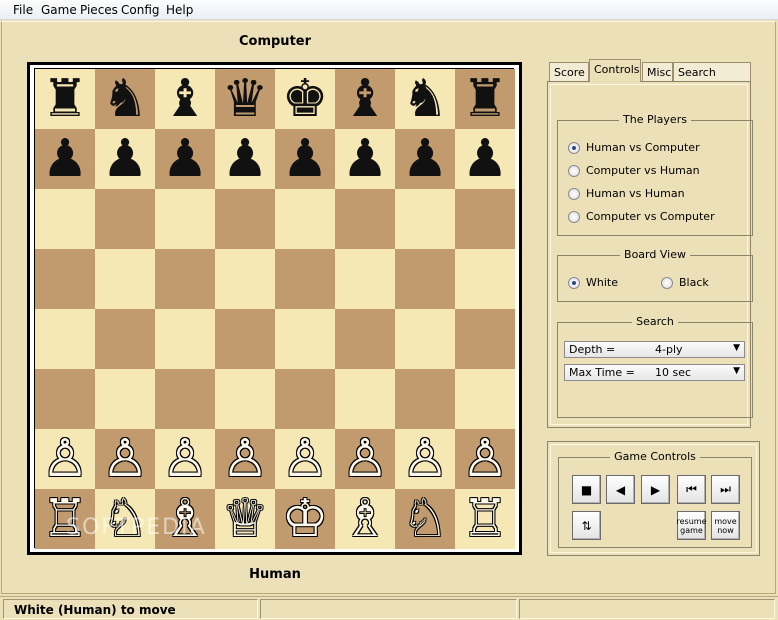 The width and height of the screenshot is (778, 620). Describe the element at coordinates (140, 10) in the screenshot. I see `menu-config: Config` at that location.